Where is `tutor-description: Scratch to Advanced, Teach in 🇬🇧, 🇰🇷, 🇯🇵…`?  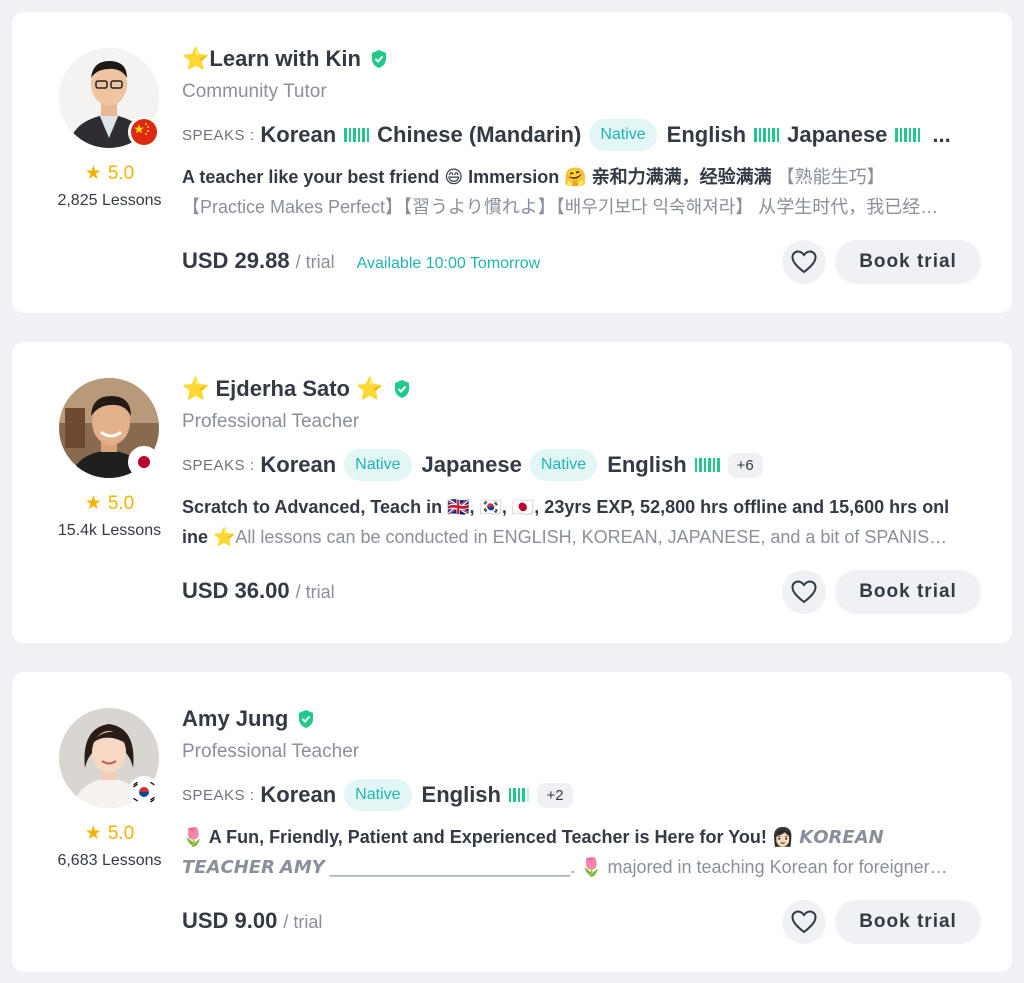
tutor-description: Scratch to Advanced, Teach in 🇬🇧, 🇰🇷, 🇯🇵… is located at coordinates (582, 522).